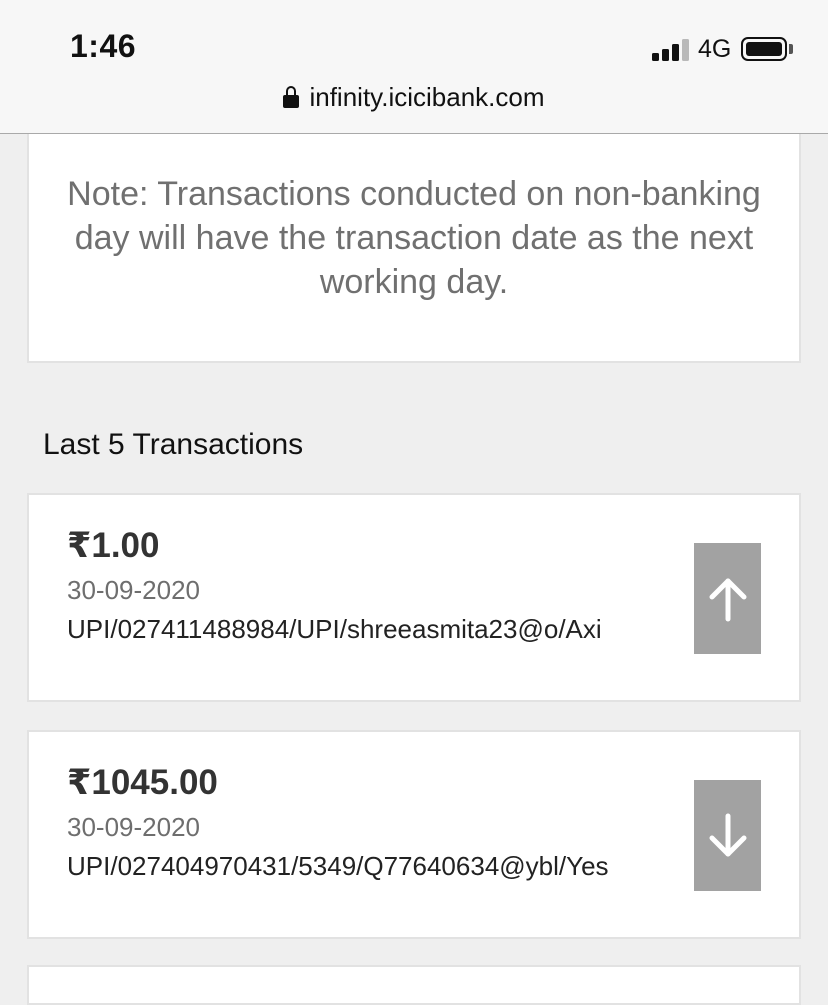 Image resolution: width=828 pixels, height=1005 pixels. Describe the element at coordinates (103, 46) in the screenshot. I see `status-time: 1:46` at that location.